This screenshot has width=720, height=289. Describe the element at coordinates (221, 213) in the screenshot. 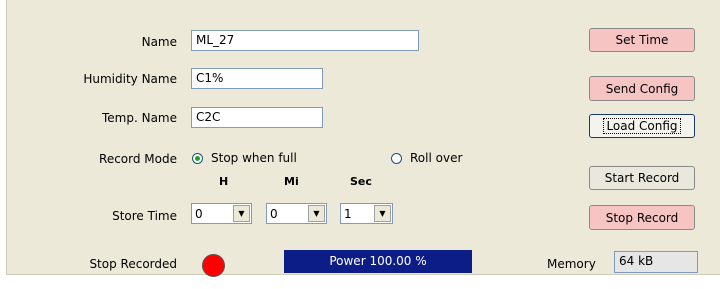

I see `store-time-hours-select: 0 ▼` at that location.